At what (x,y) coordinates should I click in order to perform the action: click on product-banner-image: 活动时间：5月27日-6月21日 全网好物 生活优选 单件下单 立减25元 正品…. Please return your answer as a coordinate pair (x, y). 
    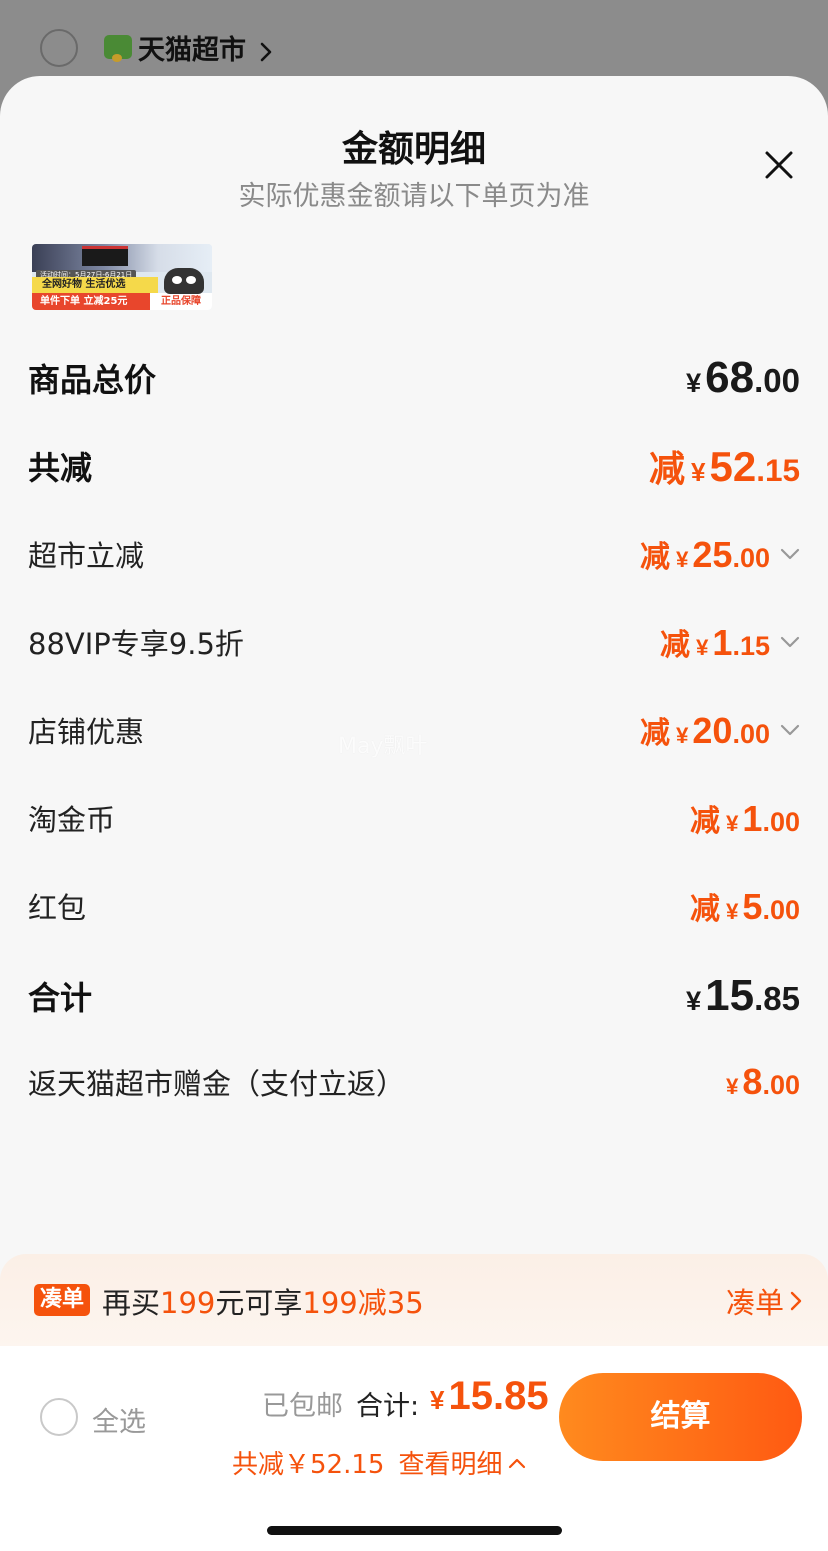
    Looking at the image, I should click on (122, 277).